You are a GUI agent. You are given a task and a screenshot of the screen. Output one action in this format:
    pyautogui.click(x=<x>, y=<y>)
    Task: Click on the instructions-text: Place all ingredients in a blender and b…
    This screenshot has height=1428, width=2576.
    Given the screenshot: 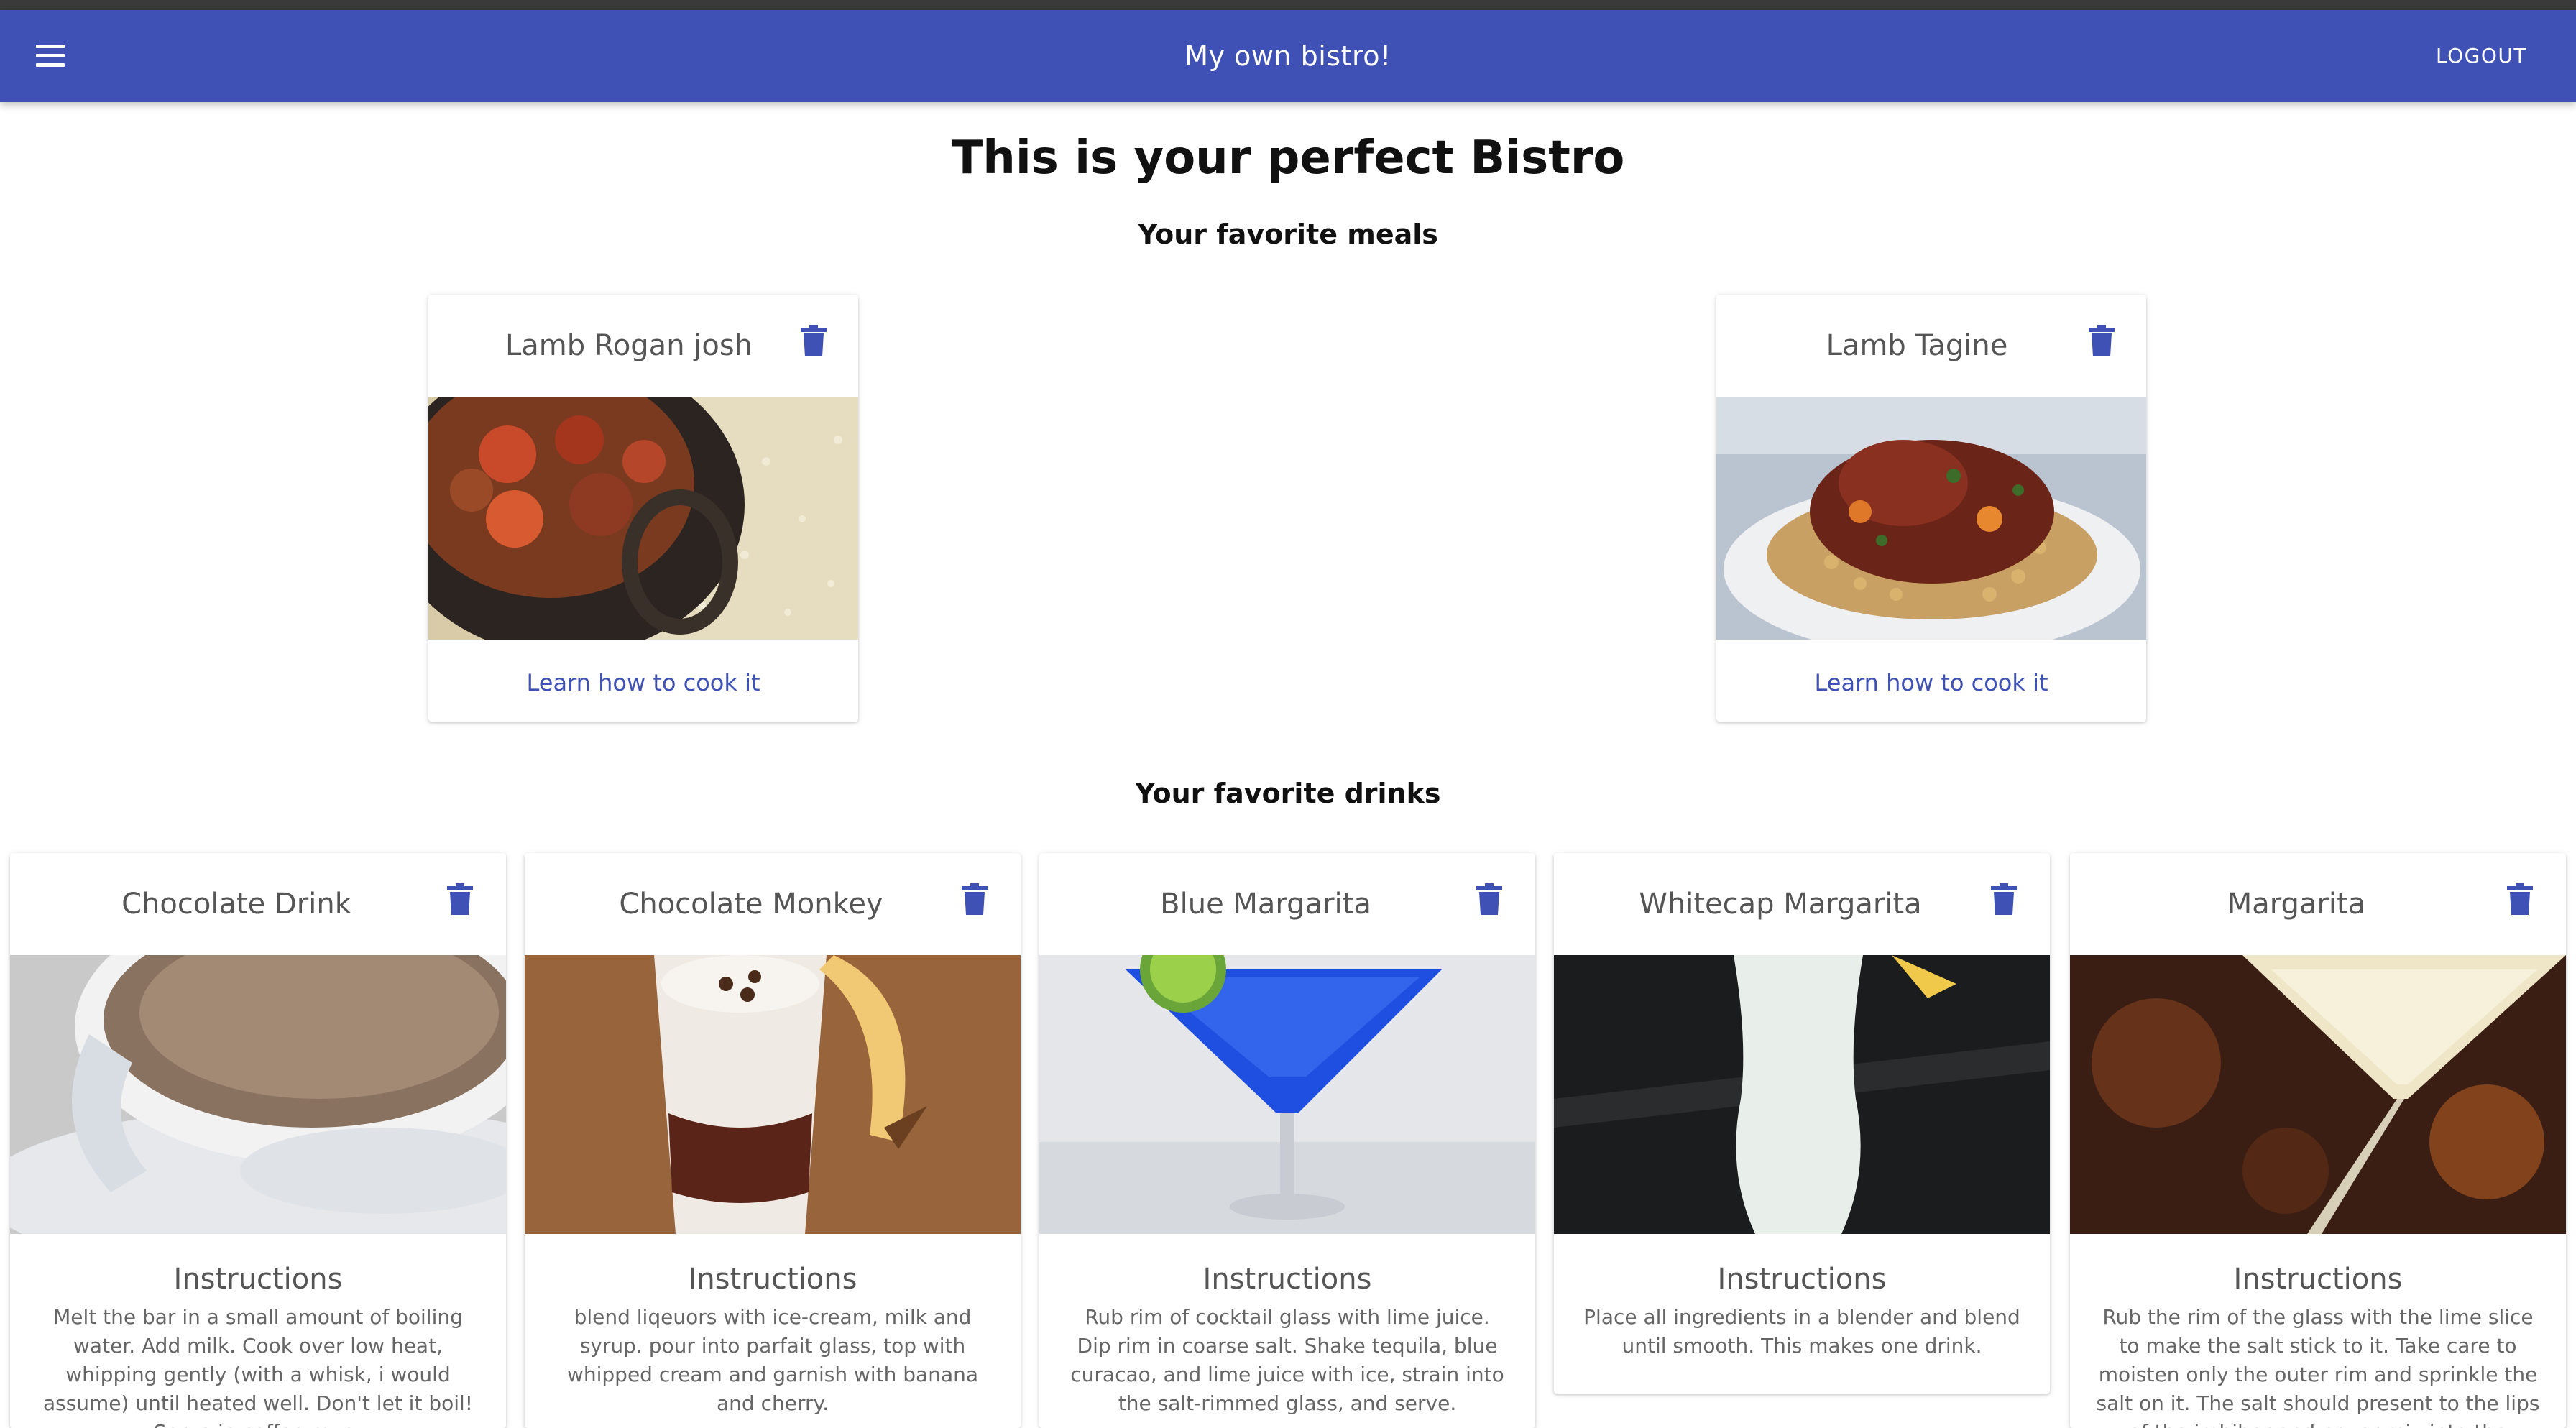 What is the action you would take?
    pyautogui.click(x=1801, y=1331)
    